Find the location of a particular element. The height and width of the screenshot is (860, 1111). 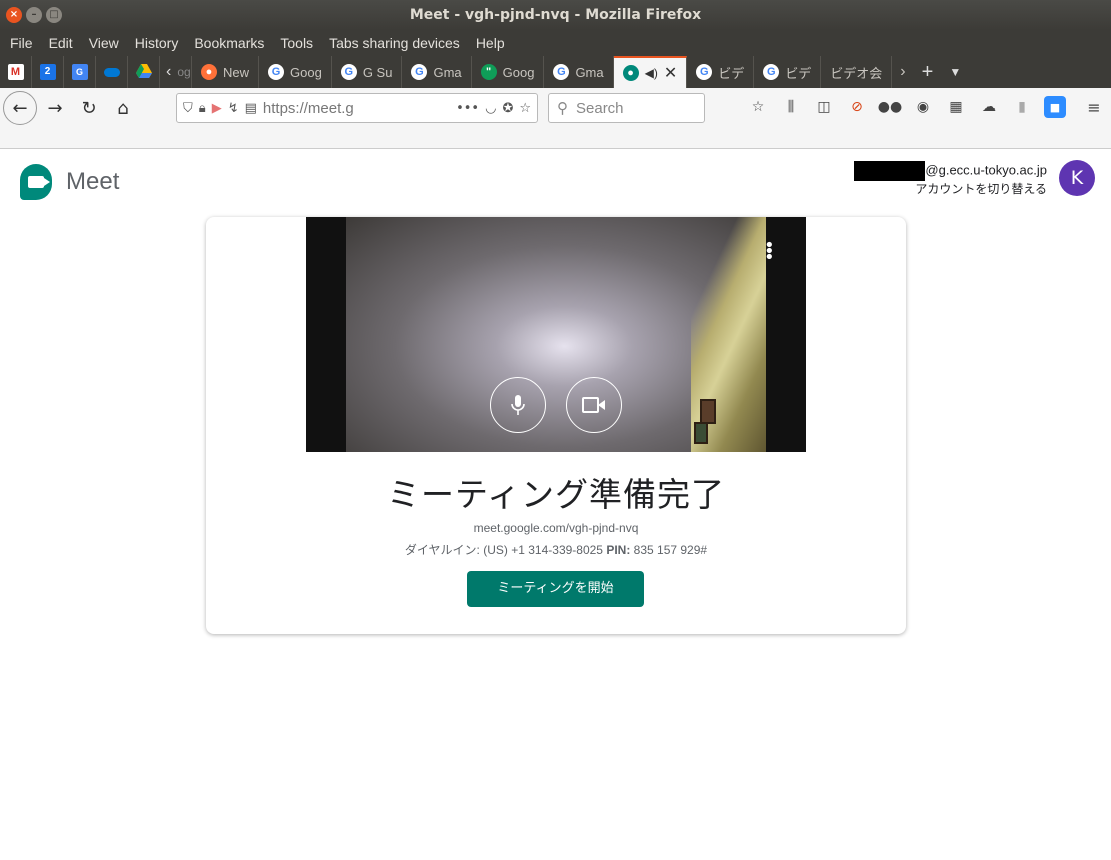

window-close-button: × is located at coordinates (14, 15).